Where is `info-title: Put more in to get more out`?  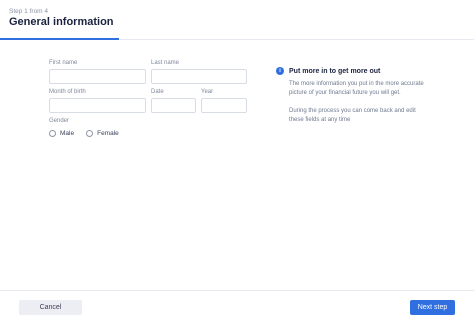
info-title: Put more in to get more out is located at coordinates (335, 71).